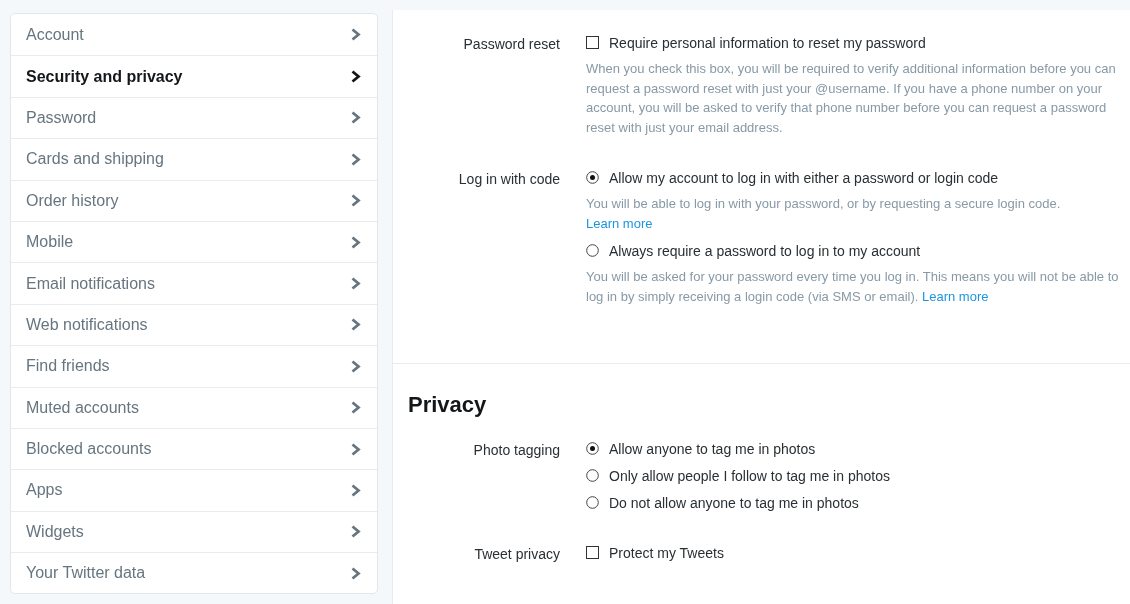 This screenshot has height=604, width=1130. I want to click on menu-item: Muted accounts, so click(194, 407).